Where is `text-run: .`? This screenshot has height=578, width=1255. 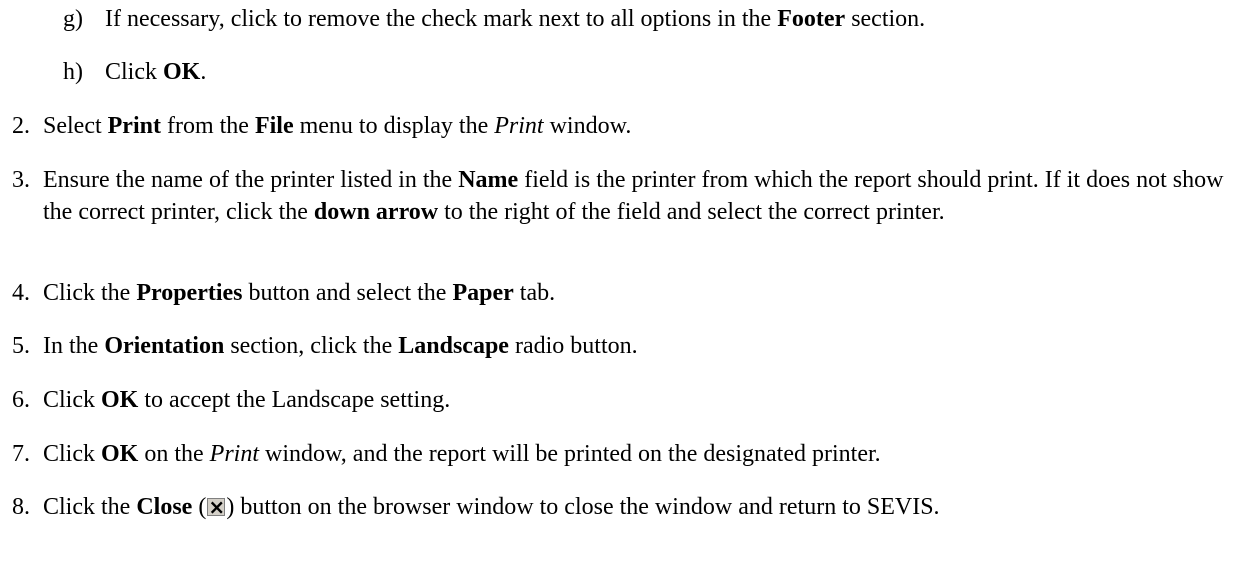 text-run: . is located at coordinates (203, 72).